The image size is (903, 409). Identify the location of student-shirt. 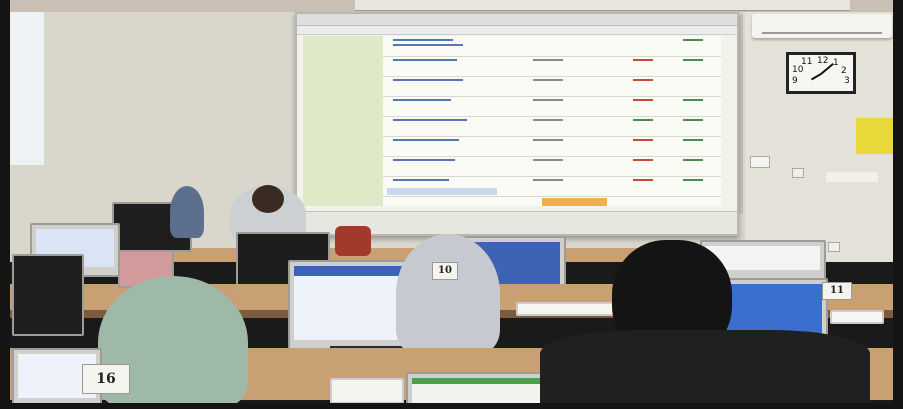
(705, 369).